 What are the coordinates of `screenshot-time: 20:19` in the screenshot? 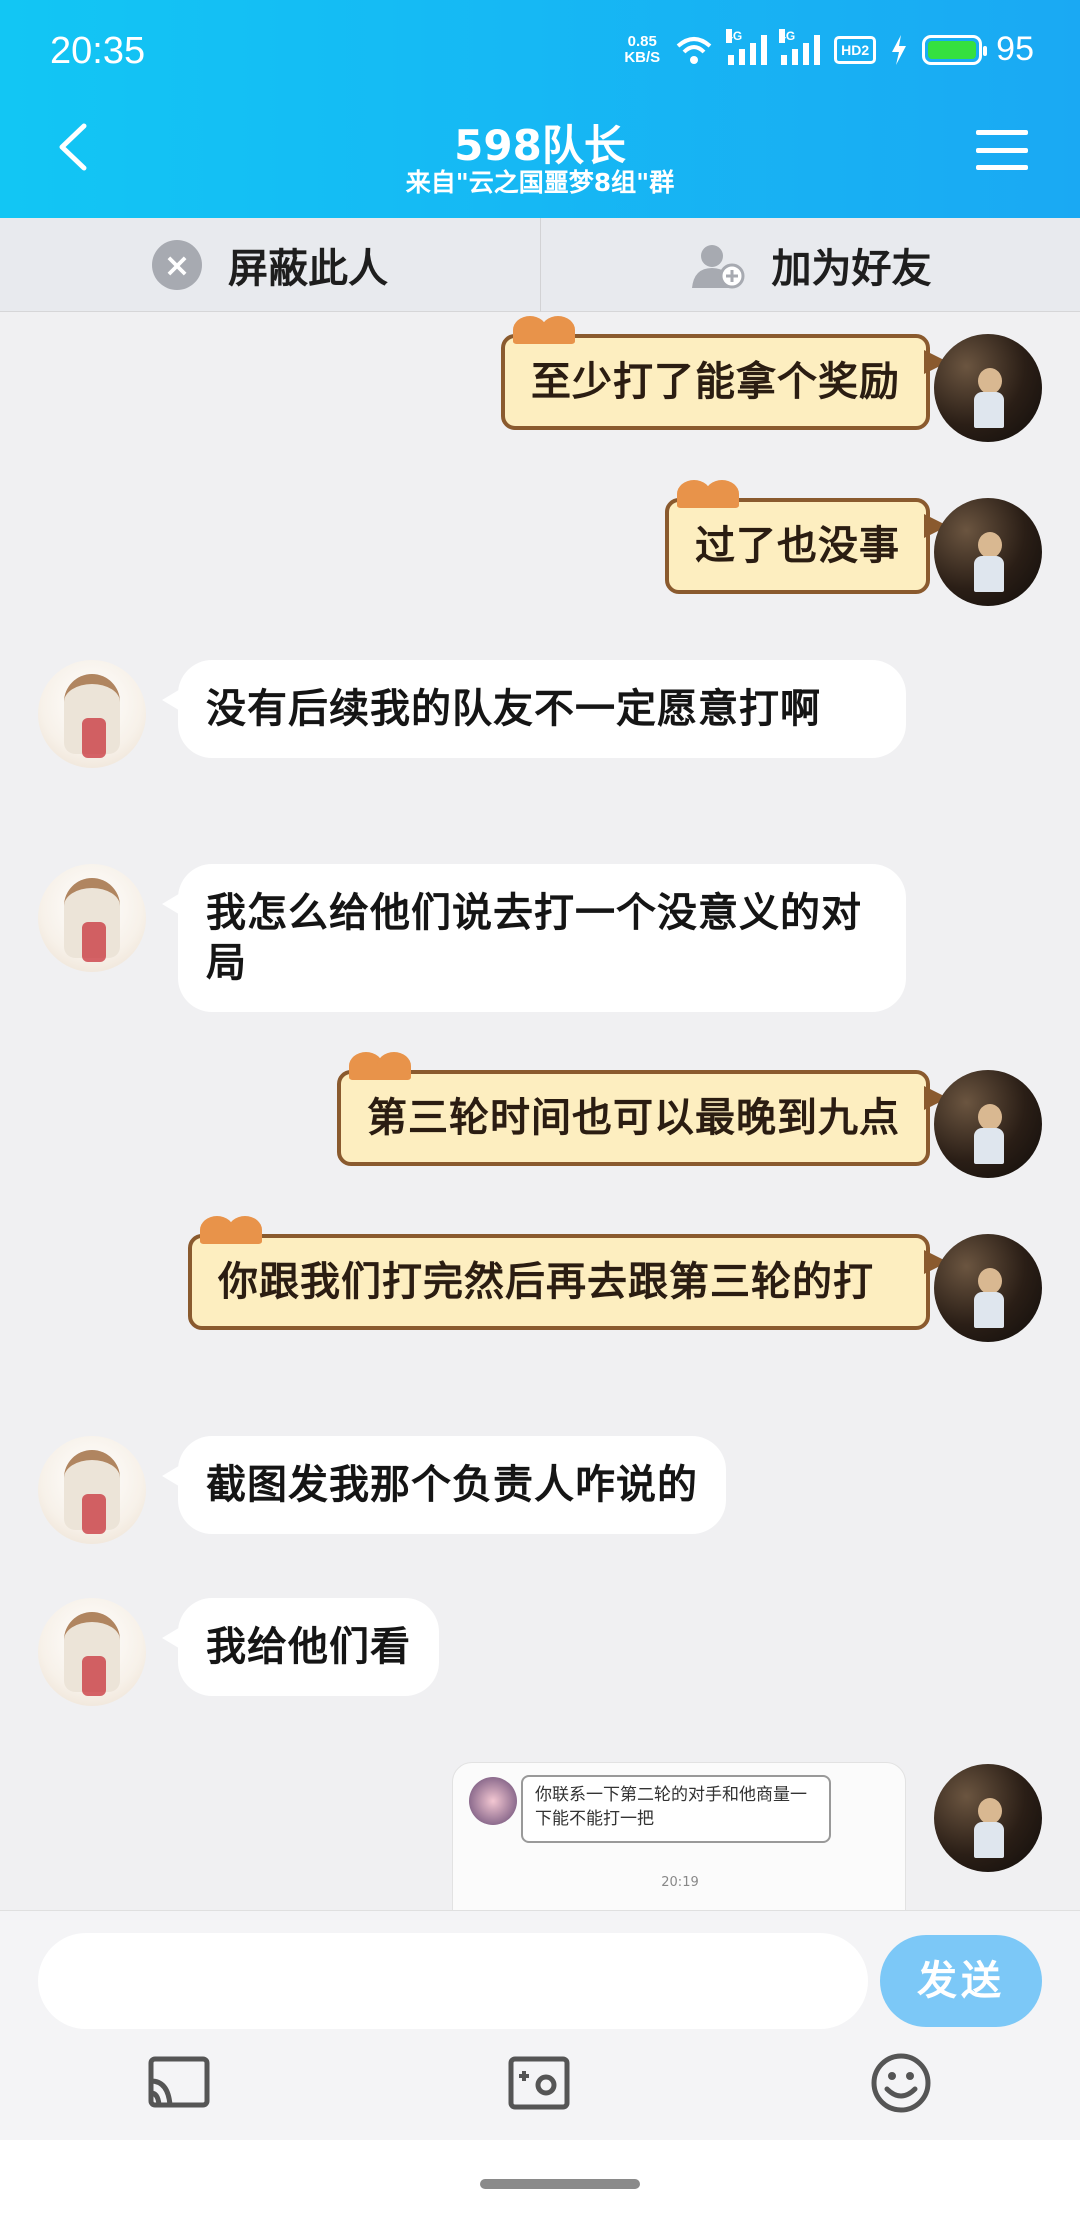 It's located at (680, 1882).